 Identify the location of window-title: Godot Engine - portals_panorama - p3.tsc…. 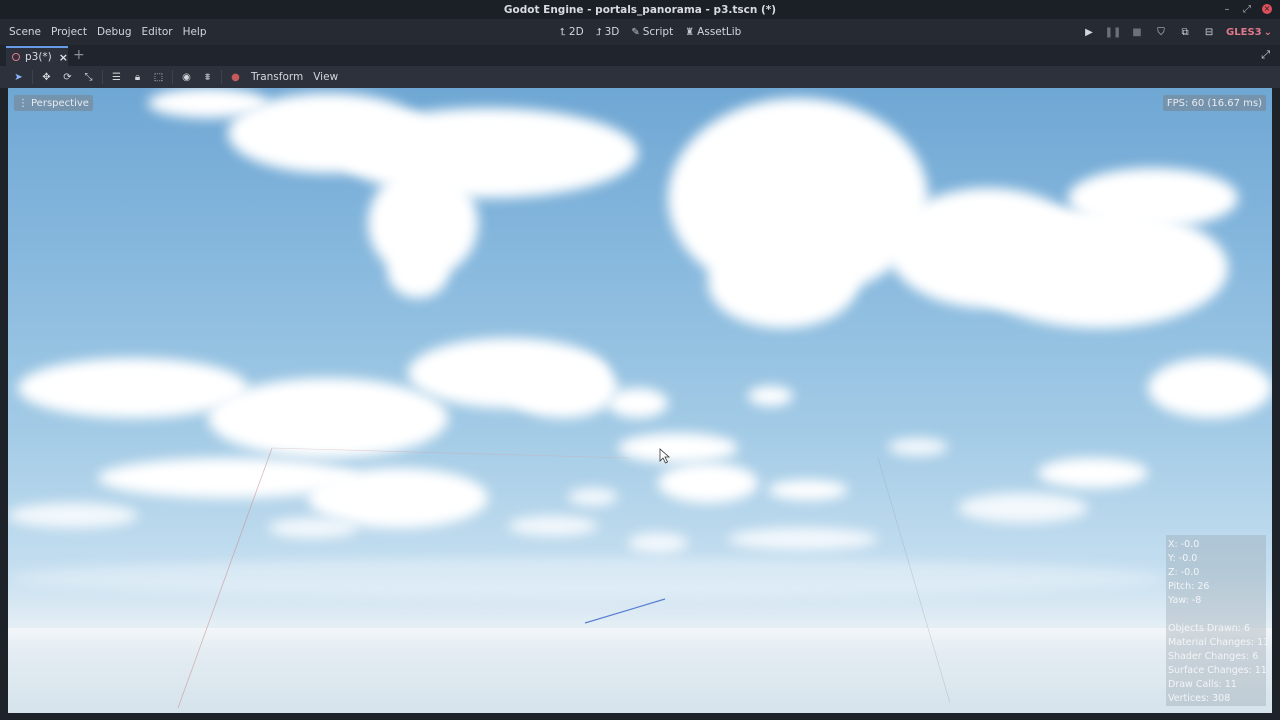
(640, 9).